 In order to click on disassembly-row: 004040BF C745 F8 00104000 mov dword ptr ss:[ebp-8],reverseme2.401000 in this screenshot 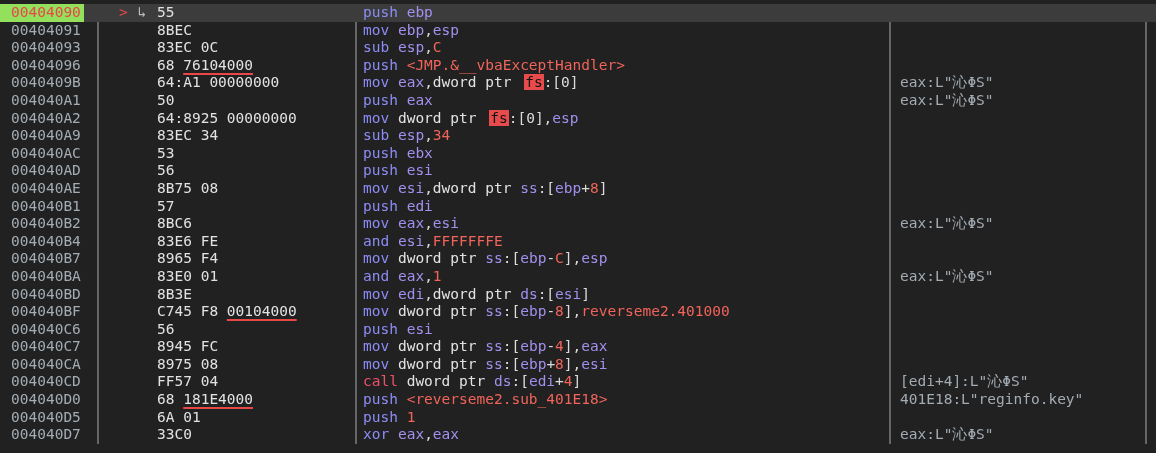, I will do `click(578, 312)`.